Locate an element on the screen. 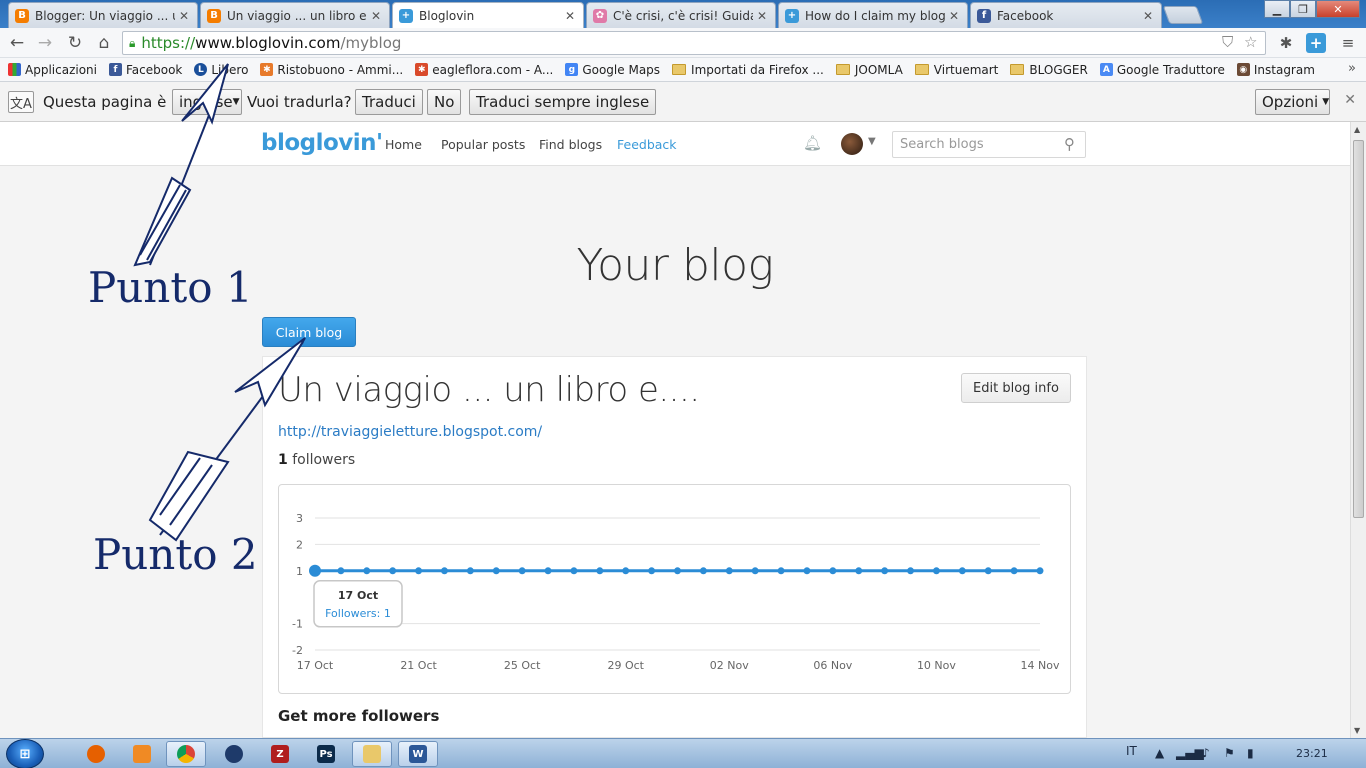 The width and height of the screenshot is (1366, 768). firefox-icon is located at coordinates (96, 754).